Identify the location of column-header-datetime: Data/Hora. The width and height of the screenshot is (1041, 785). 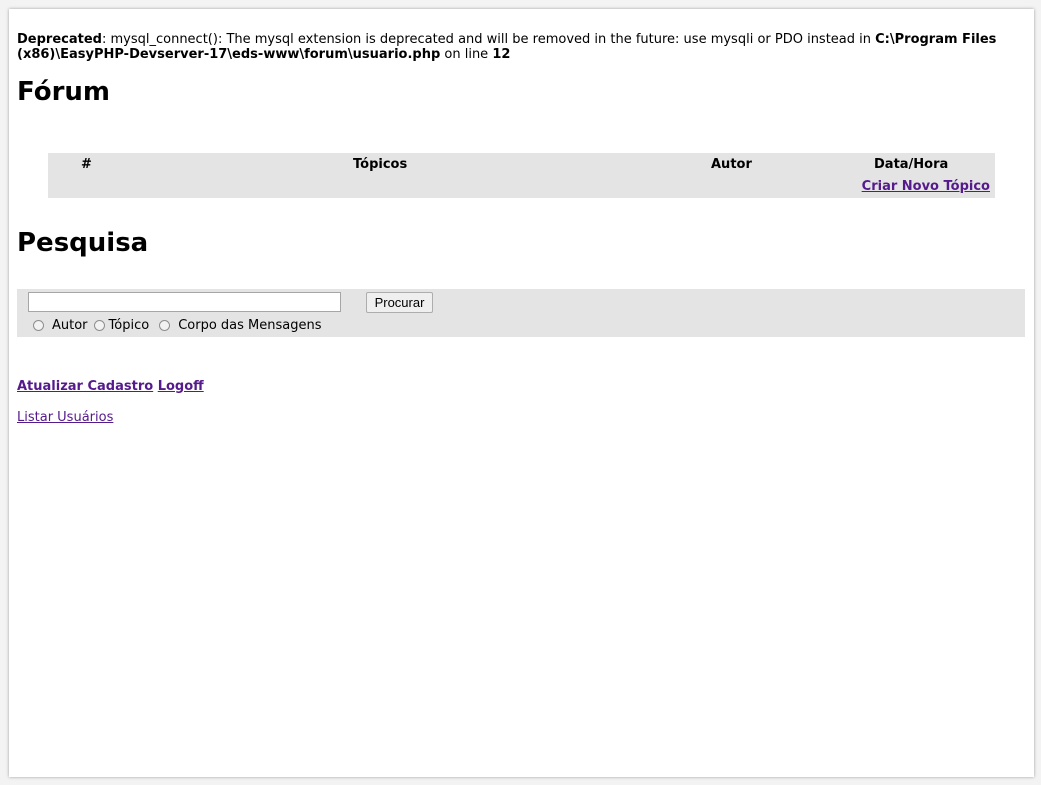
(911, 164).